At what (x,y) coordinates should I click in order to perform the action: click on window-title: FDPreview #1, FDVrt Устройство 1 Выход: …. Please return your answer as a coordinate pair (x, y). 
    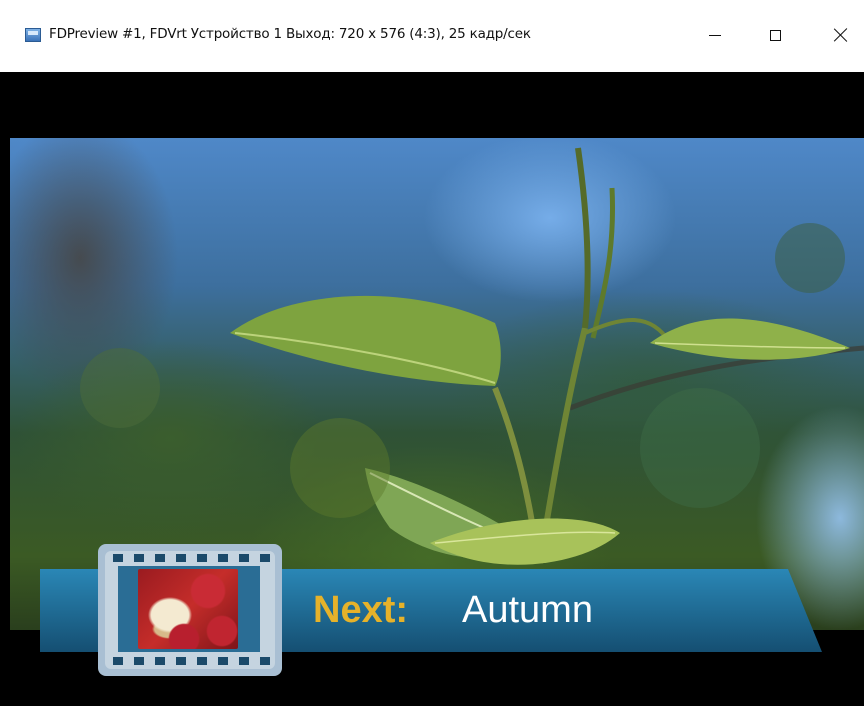
    Looking at the image, I should click on (290, 34).